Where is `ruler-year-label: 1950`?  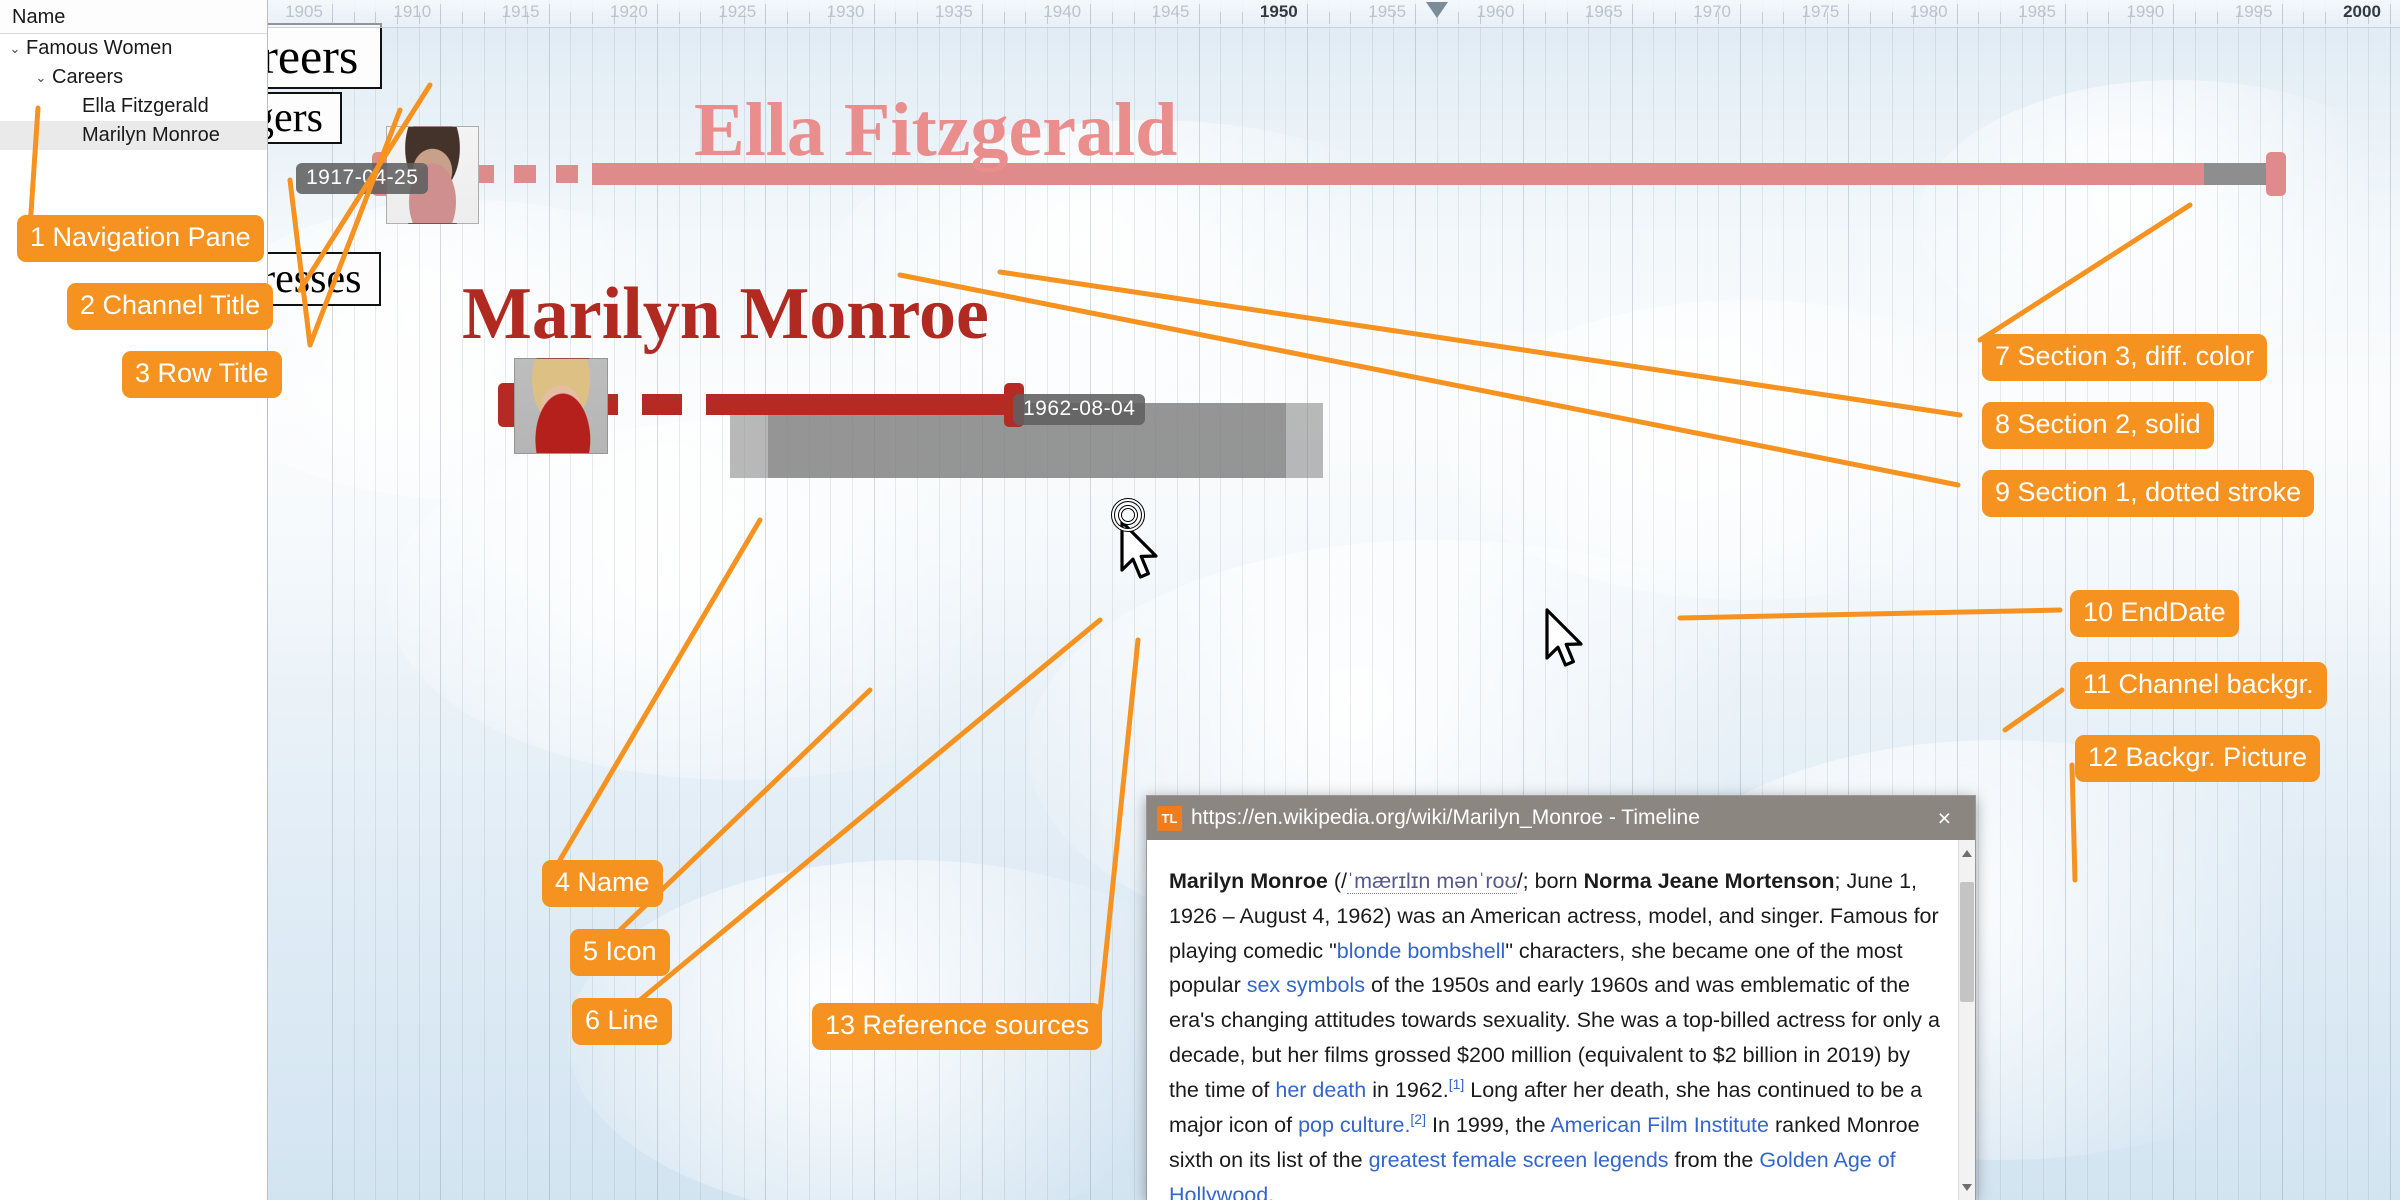 ruler-year-label: 1950 is located at coordinates (1278, 11).